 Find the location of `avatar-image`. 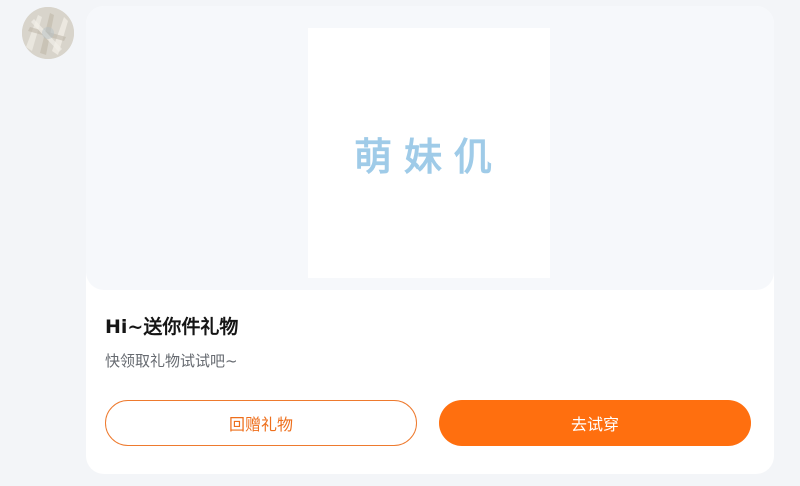

avatar-image is located at coordinates (48, 33).